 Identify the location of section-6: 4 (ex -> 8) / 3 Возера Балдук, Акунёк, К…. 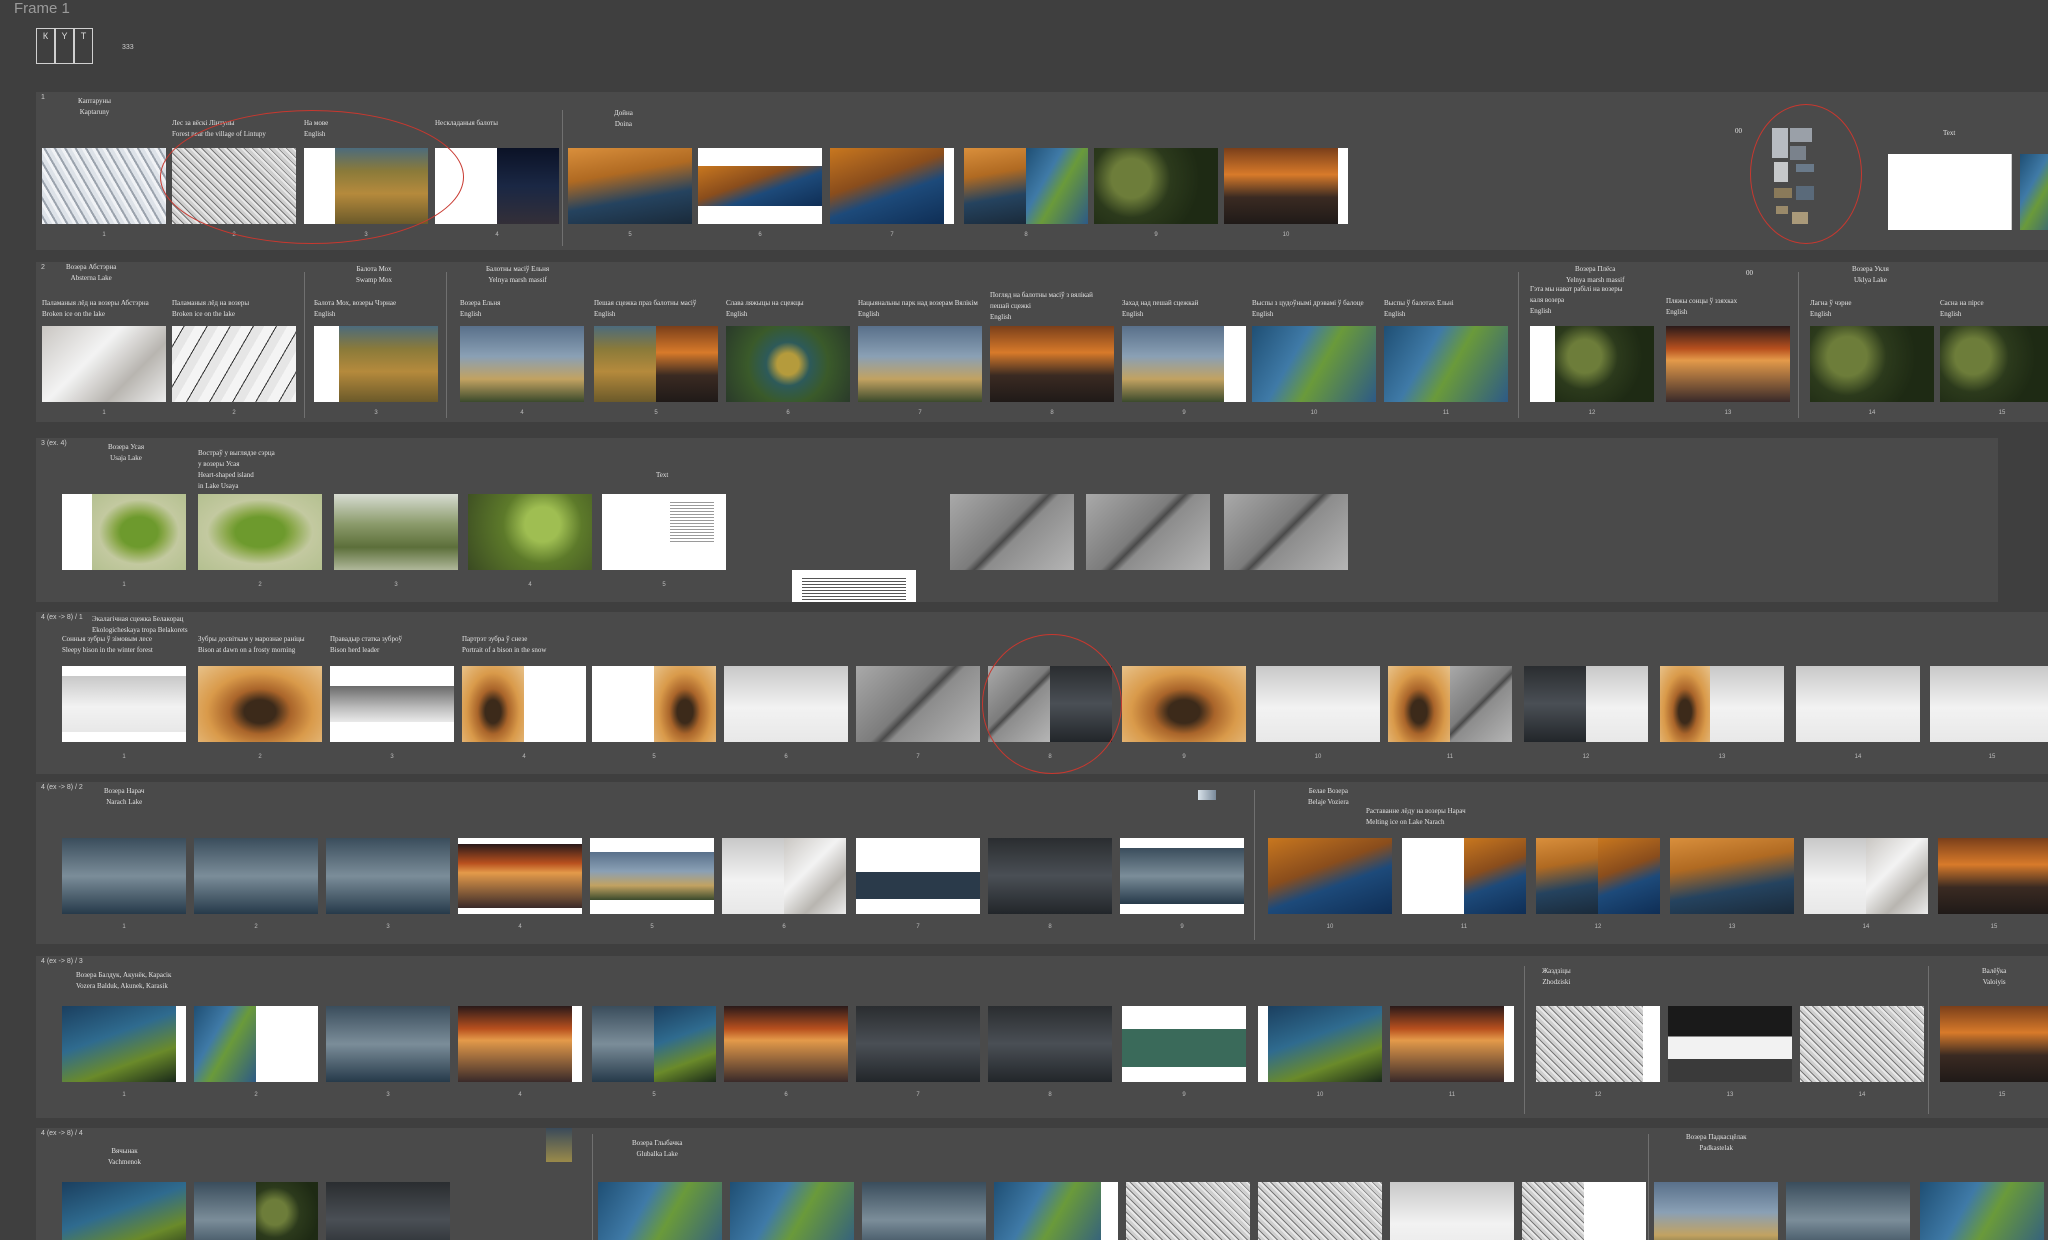
(1042, 1037).